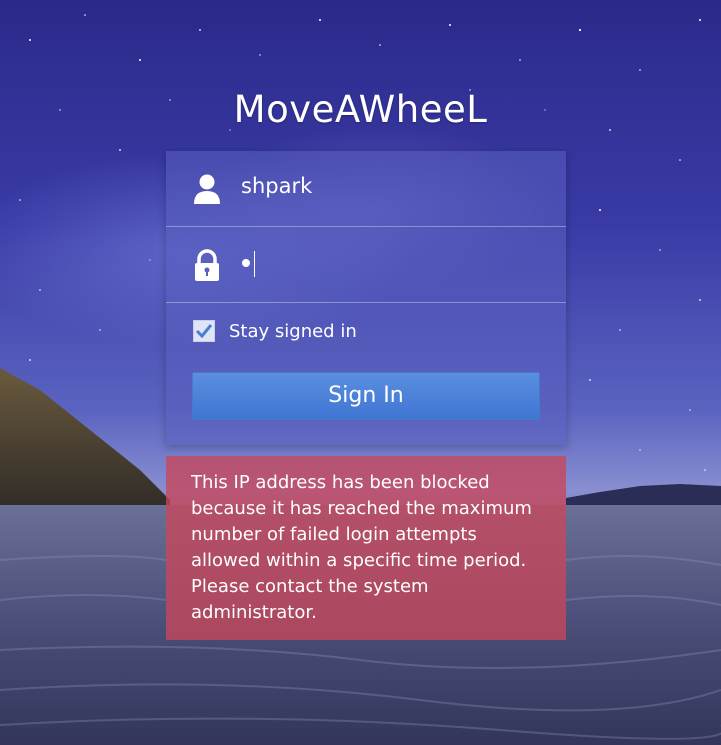 This screenshot has height=745, width=721. What do you see at coordinates (207, 189) in the screenshot?
I see `user-icon` at bounding box center [207, 189].